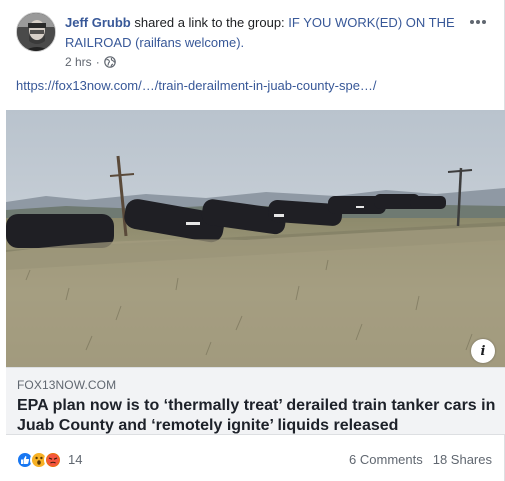 The height and width of the screenshot is (481, 505). I want to click on avatar-photo, so click(36, 32).